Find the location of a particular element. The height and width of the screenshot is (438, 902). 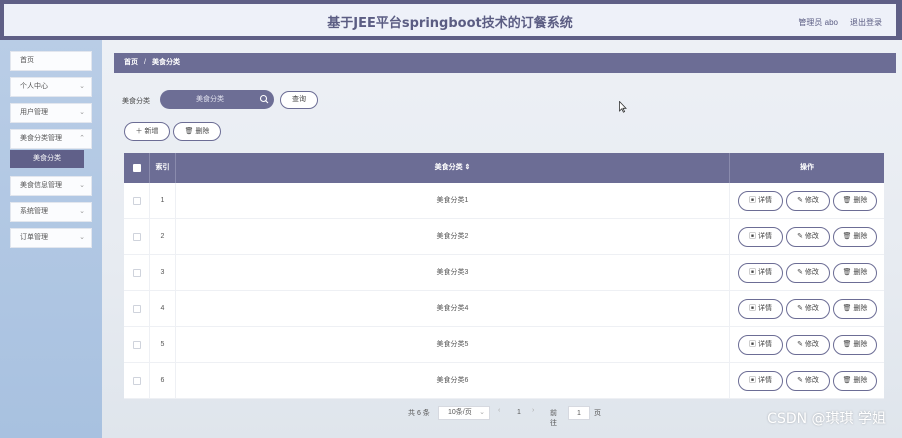

prev-page-button: ‹ is located at coordinates (499, 410).